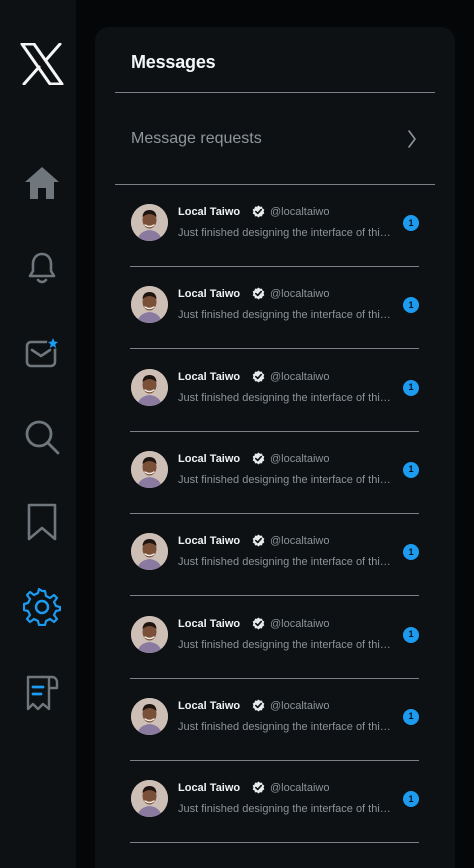 The height and width of the screenshot is (868, 474). What do you see at coordinates (42, 183) in the screenshot?
I see `home-icon` at bounding box center [42, 183].